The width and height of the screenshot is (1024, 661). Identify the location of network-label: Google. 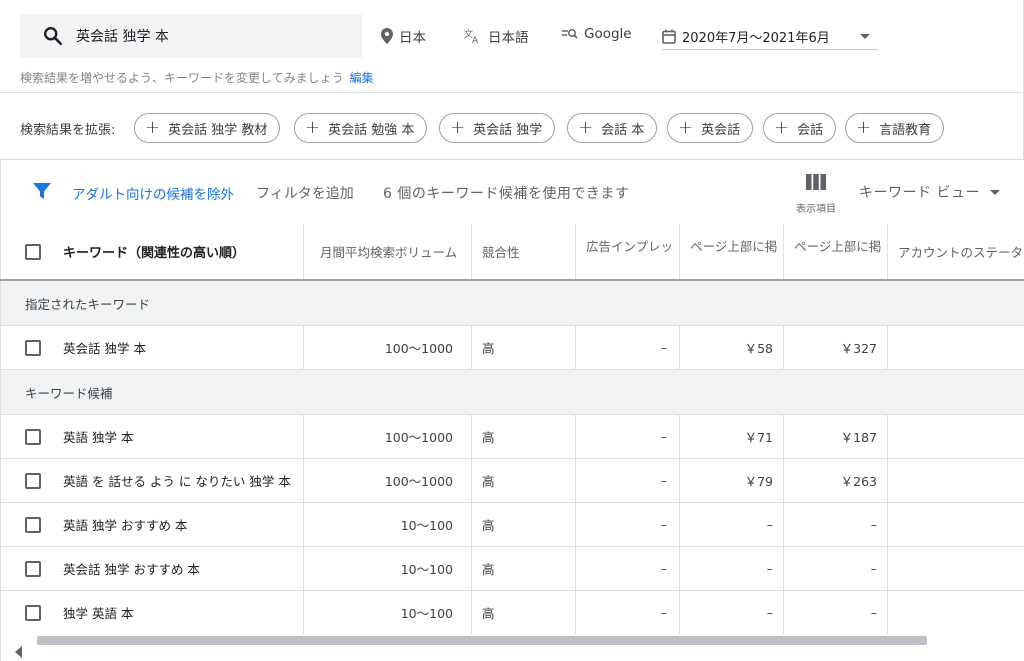
(608, 34).